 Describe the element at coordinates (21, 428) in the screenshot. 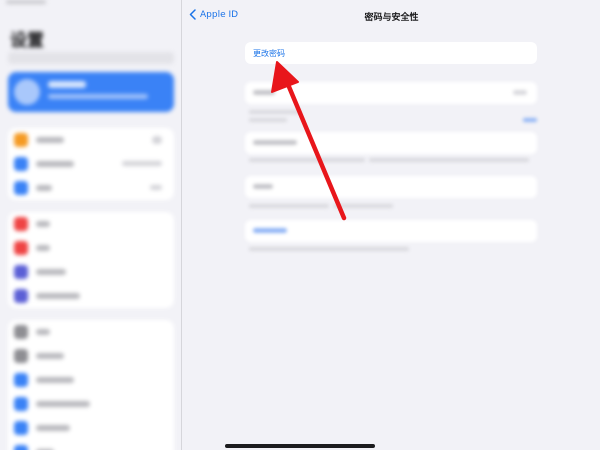

I see `accessibility-icon` at that location.